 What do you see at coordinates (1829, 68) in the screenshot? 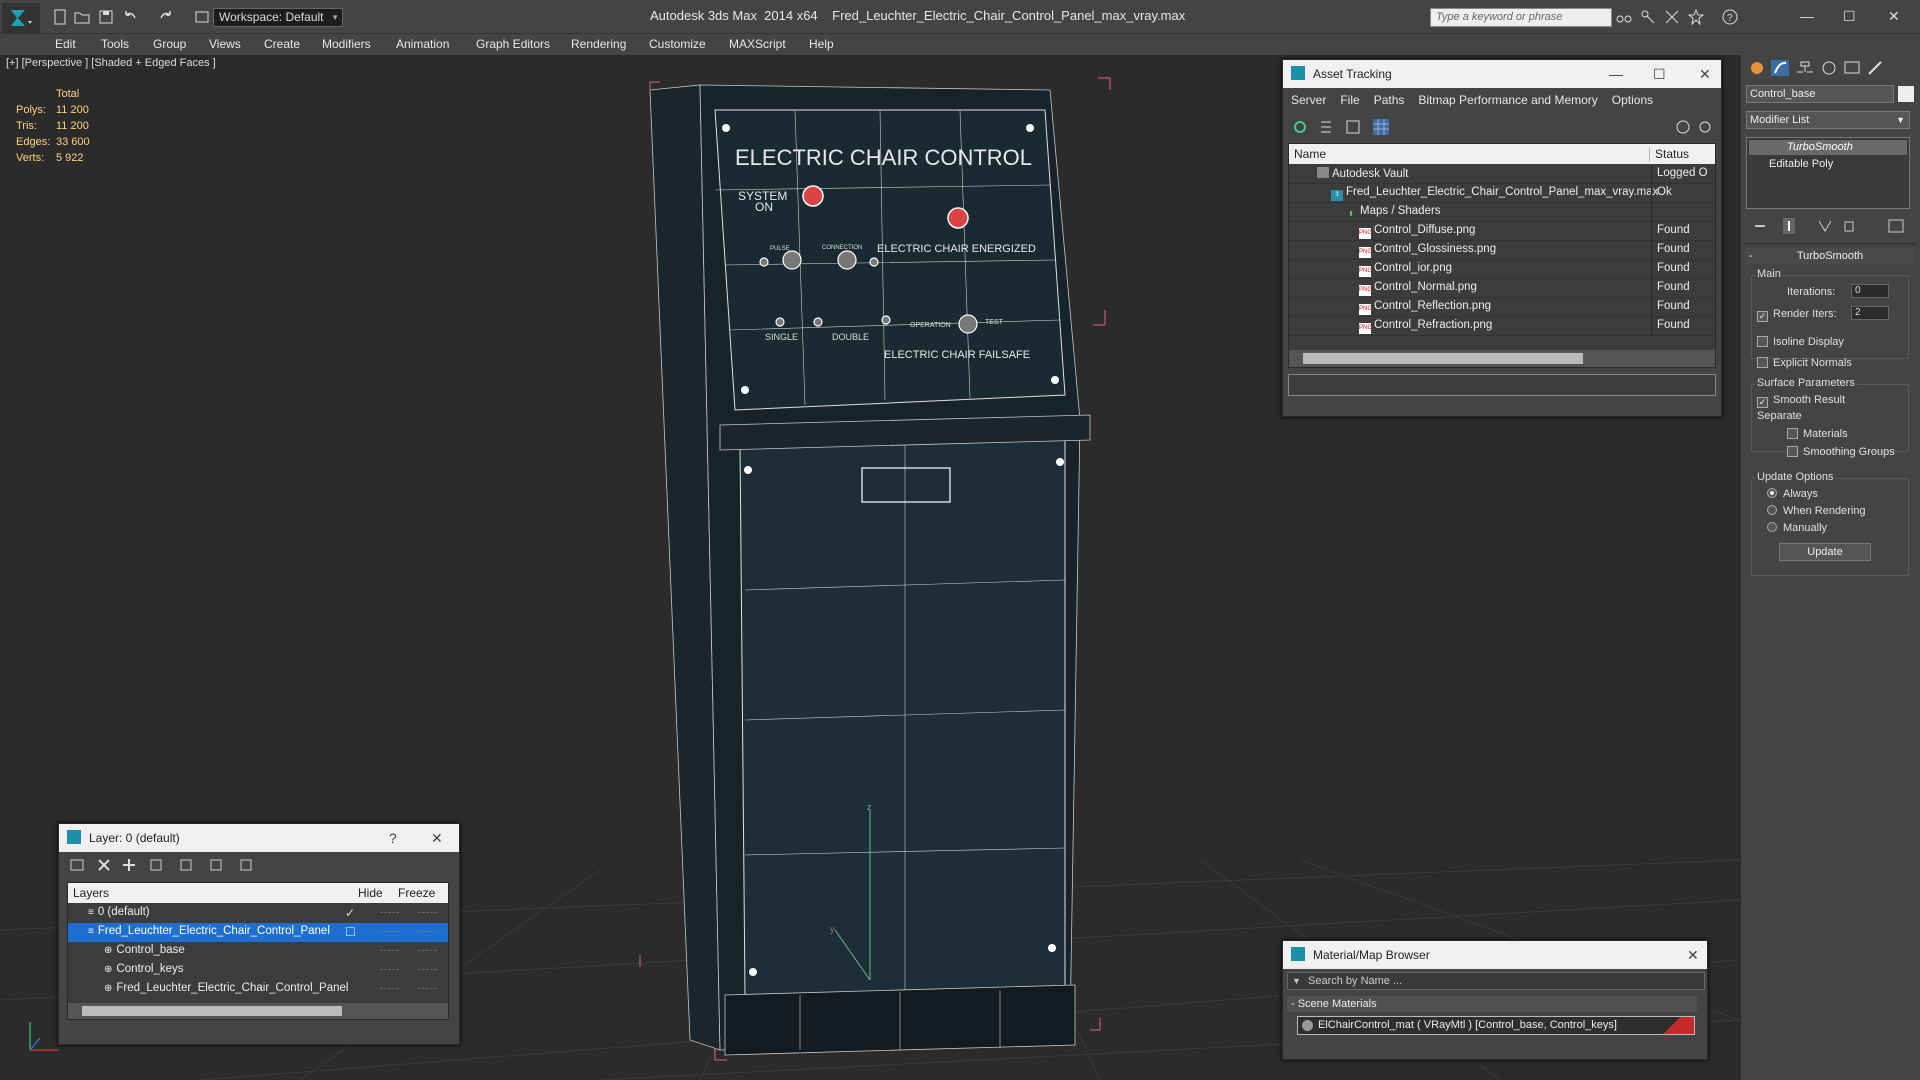
I see `motion-tab-icon` at bounding box center [1829, 68].